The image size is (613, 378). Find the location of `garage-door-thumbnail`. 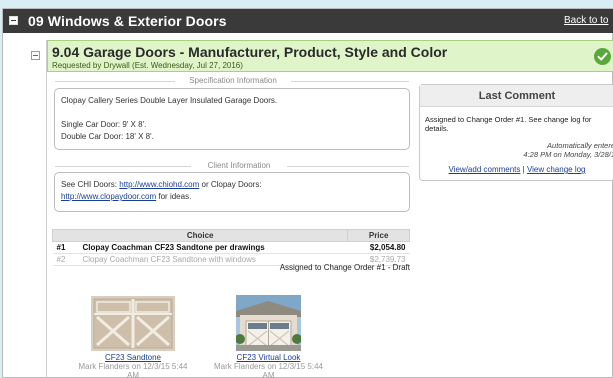

garage-door-thumbnail is located at coordinates (133, 323).